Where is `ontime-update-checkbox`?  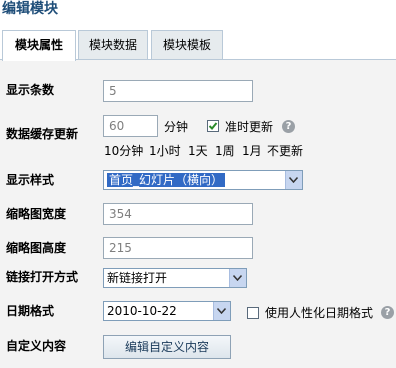 ontime-update-checkbox is located at coordinates (213, 126).